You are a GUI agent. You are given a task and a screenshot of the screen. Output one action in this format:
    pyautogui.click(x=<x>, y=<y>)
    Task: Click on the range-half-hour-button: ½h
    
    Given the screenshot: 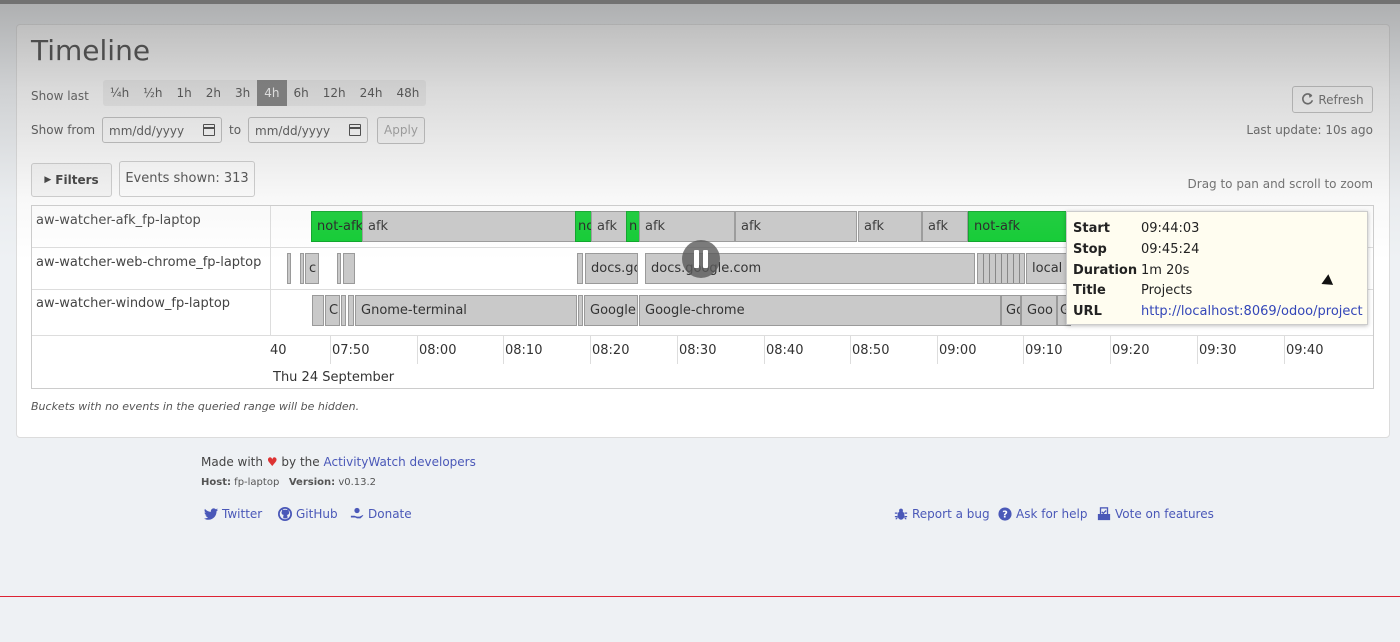 What is the action you would take?
    pyautogui.click(x=152, y=93)
    